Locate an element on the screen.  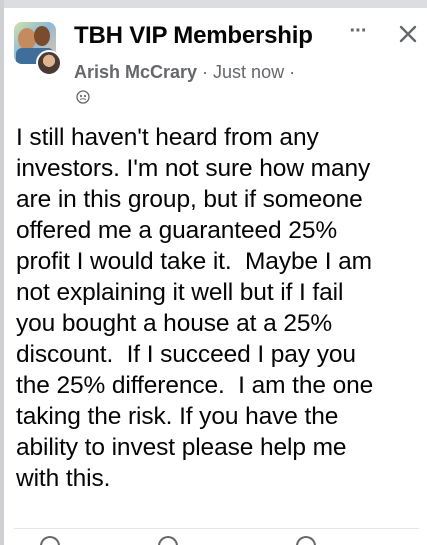
author-name: Arish McCrary is located at coordinates (135, 72).